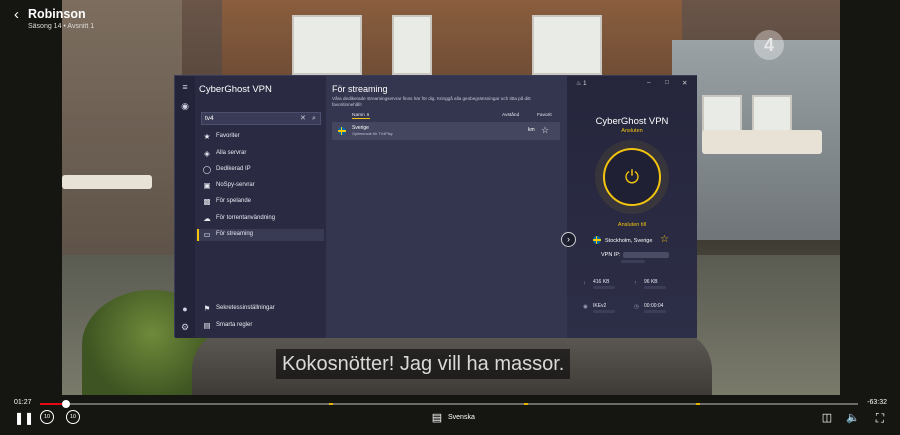 The image size is (900, 435). Describe the element at coordinates (260, 186) in the screenshot. I see `nav-item-nospy: ▣ NoSpy-servrar` at that location.